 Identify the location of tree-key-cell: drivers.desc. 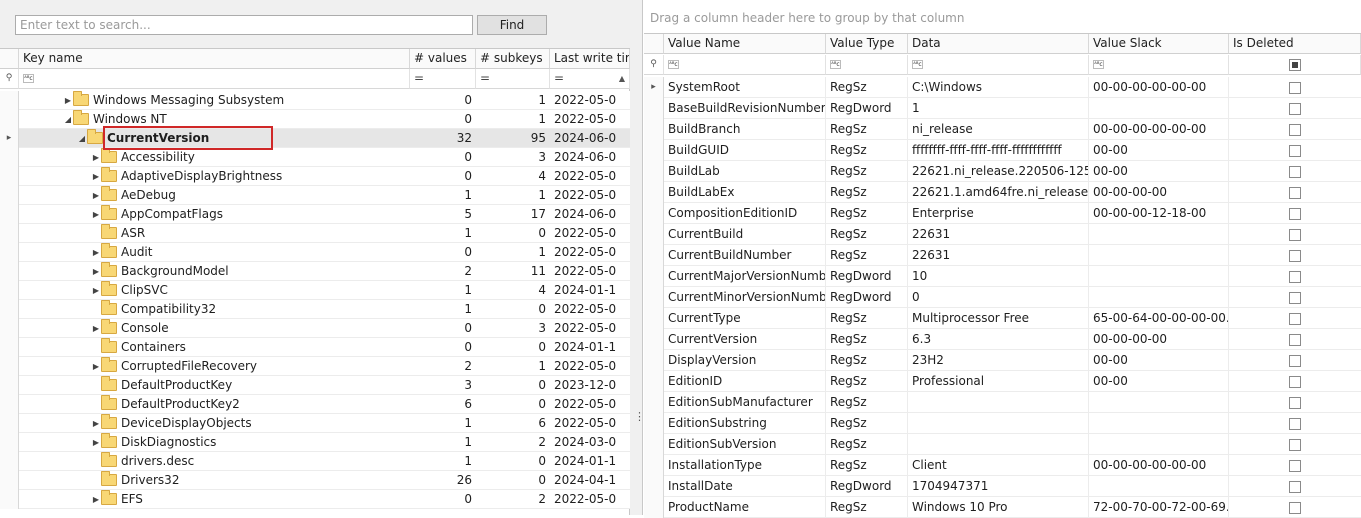
(214, 461).